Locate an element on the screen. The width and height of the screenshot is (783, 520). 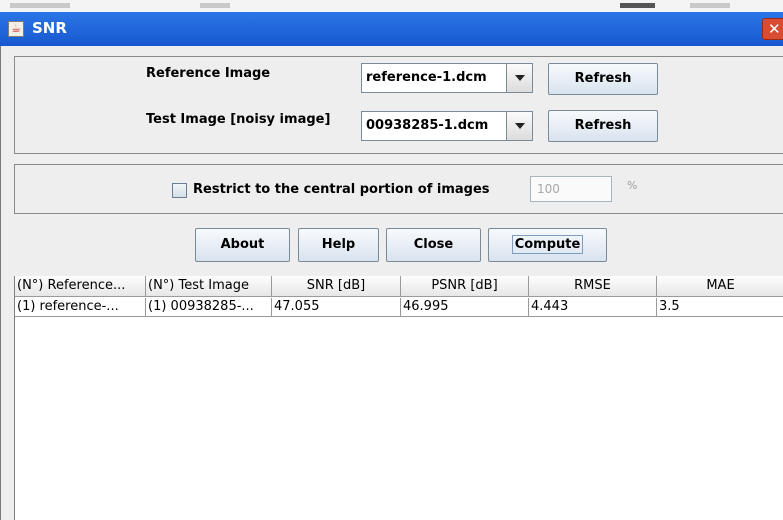
test-refresh-label: Refresh is located at coordinates (603, 125).